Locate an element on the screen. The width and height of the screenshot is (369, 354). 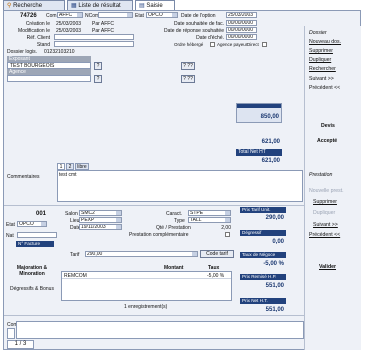
negoce-label: Taux de Négoce is located at coordinates (263, 255).